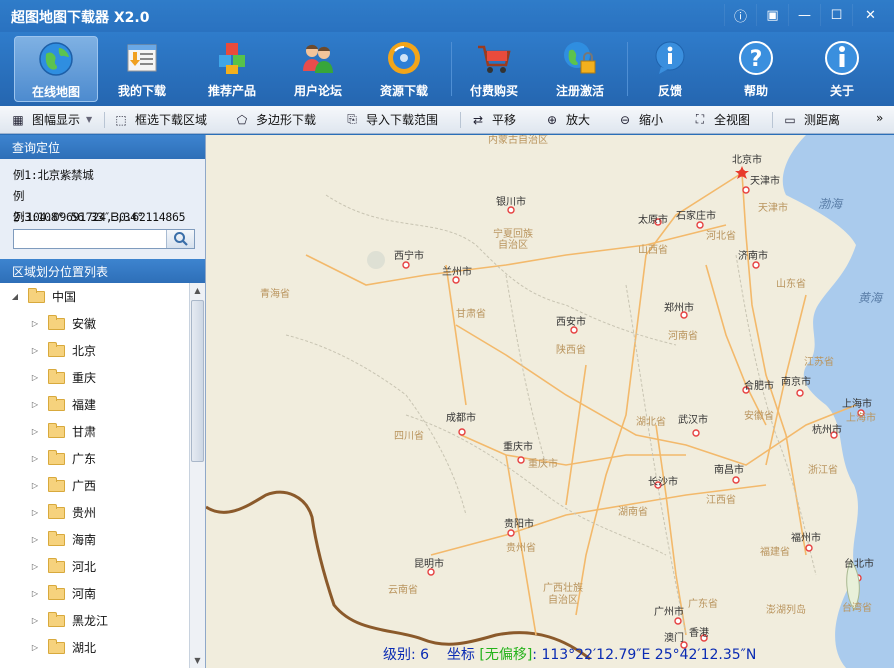 The width and height of the screenshot is (894, 668). Describe the element at coordinates (640, 119) in the screenshot. I see `zoom-out-button: ⊖ 缩小` at that location.